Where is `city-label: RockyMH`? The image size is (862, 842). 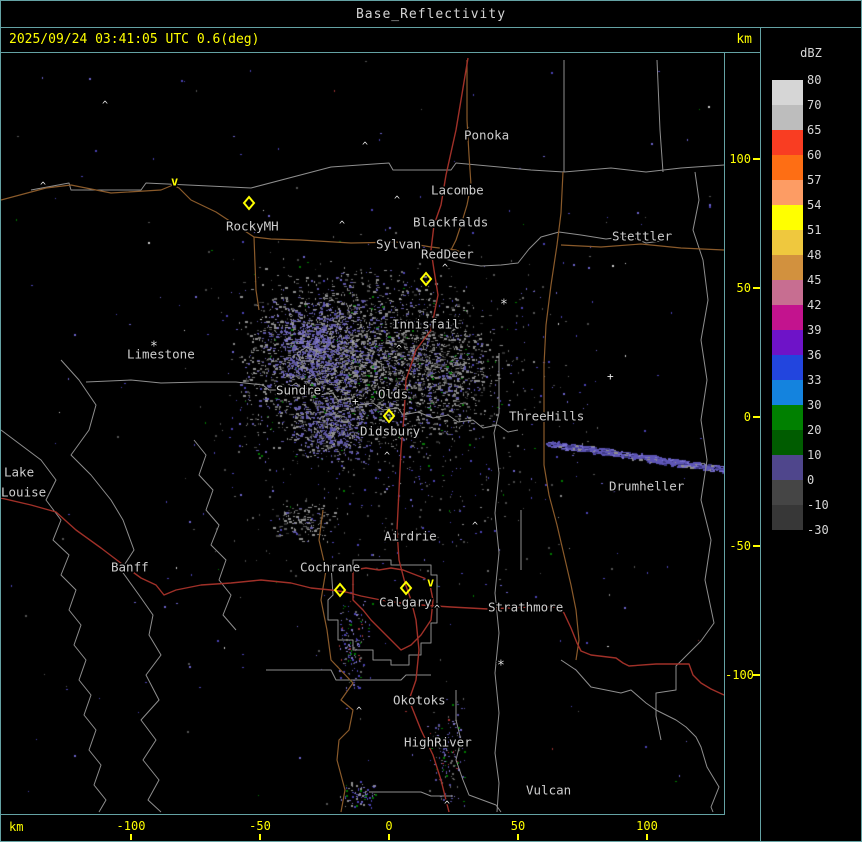
city-label: RockyMH is located at coordinates (252, 226).